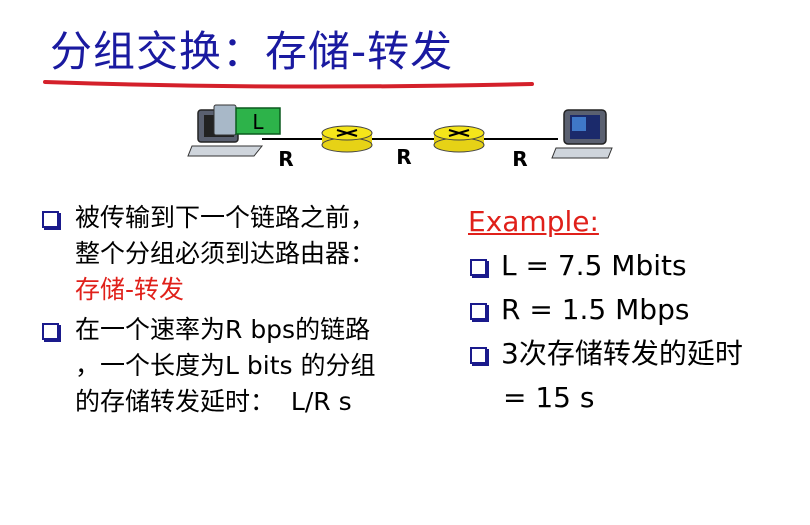  I want to click on bullet-line: ，一个长度为L bits 的分组, so click(225, 365).